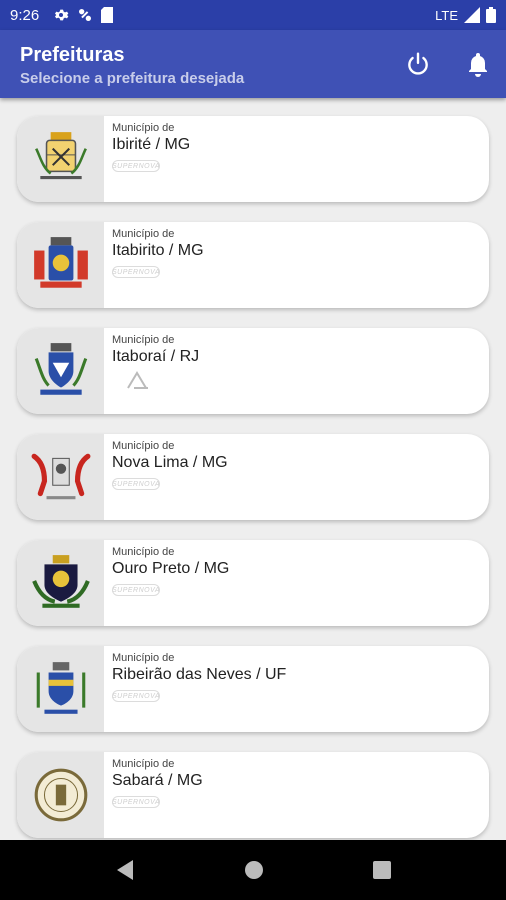 The image size is (506, 900). I want to click on municipio-name: Sabará / MG, so click(157, 780).